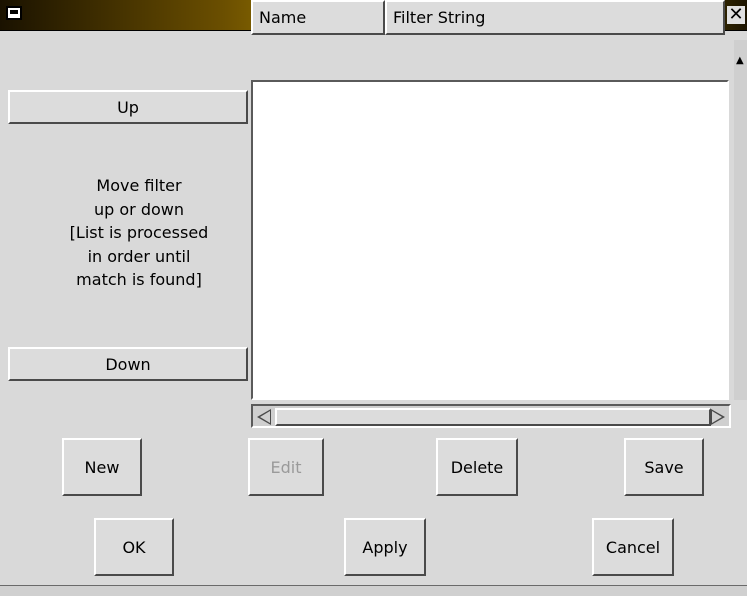 This screenshot has width=747, height=596. I want to click on scrollbar-thumb, so click(493, 417).